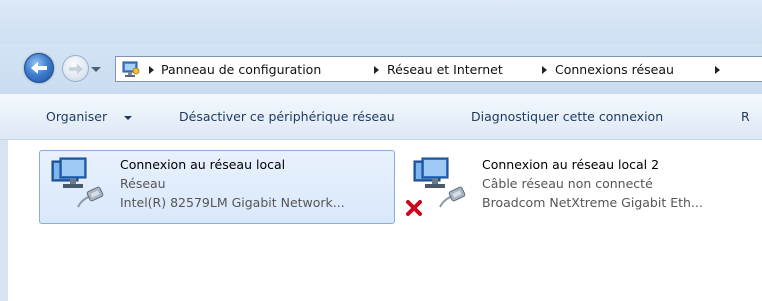  I want to click on overflow-command-button: R, so click(745, 117).